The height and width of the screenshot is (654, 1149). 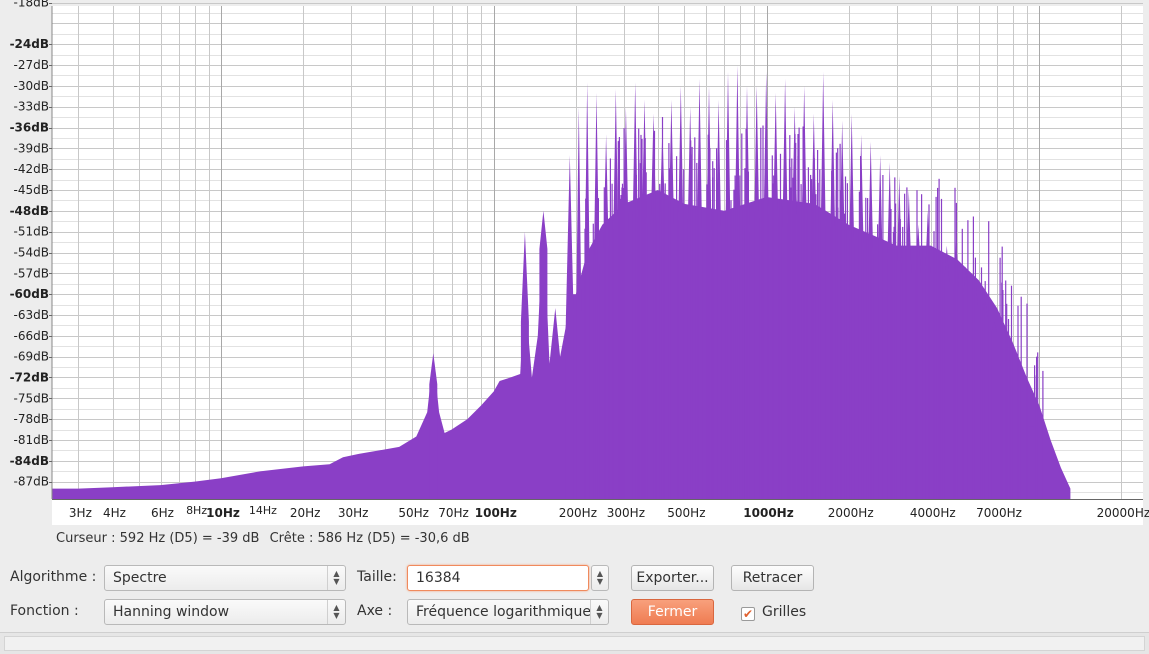 I want to click on updown-arrows-icon: ▲ ▼, so click(x=336, y=578).